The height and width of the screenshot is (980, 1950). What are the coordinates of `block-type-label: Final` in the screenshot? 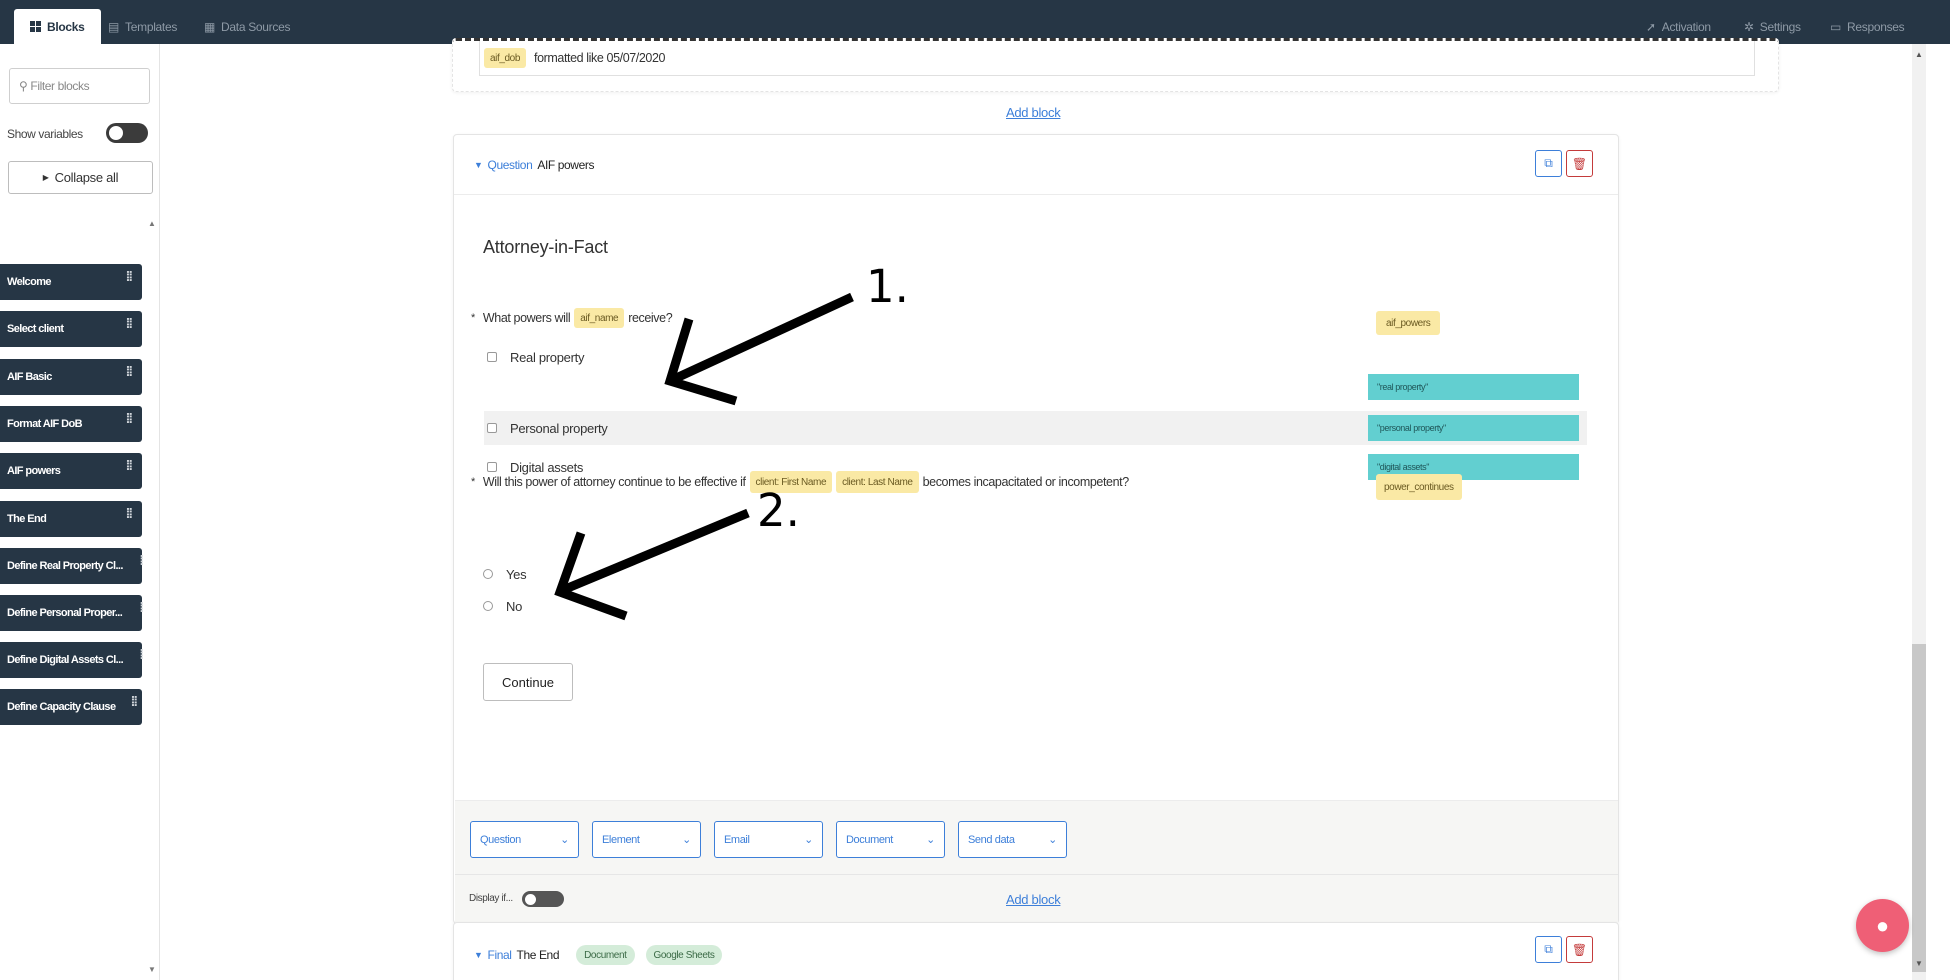 It's located at (499, 955).